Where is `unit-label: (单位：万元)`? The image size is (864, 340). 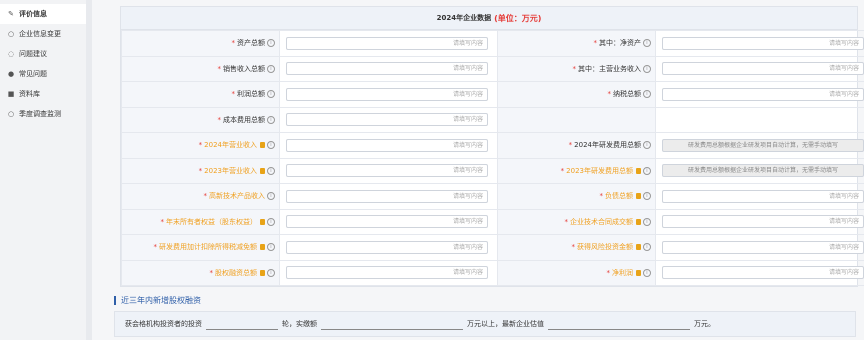 unit-label: (单位：万元) is located at coordinates (518, 18).